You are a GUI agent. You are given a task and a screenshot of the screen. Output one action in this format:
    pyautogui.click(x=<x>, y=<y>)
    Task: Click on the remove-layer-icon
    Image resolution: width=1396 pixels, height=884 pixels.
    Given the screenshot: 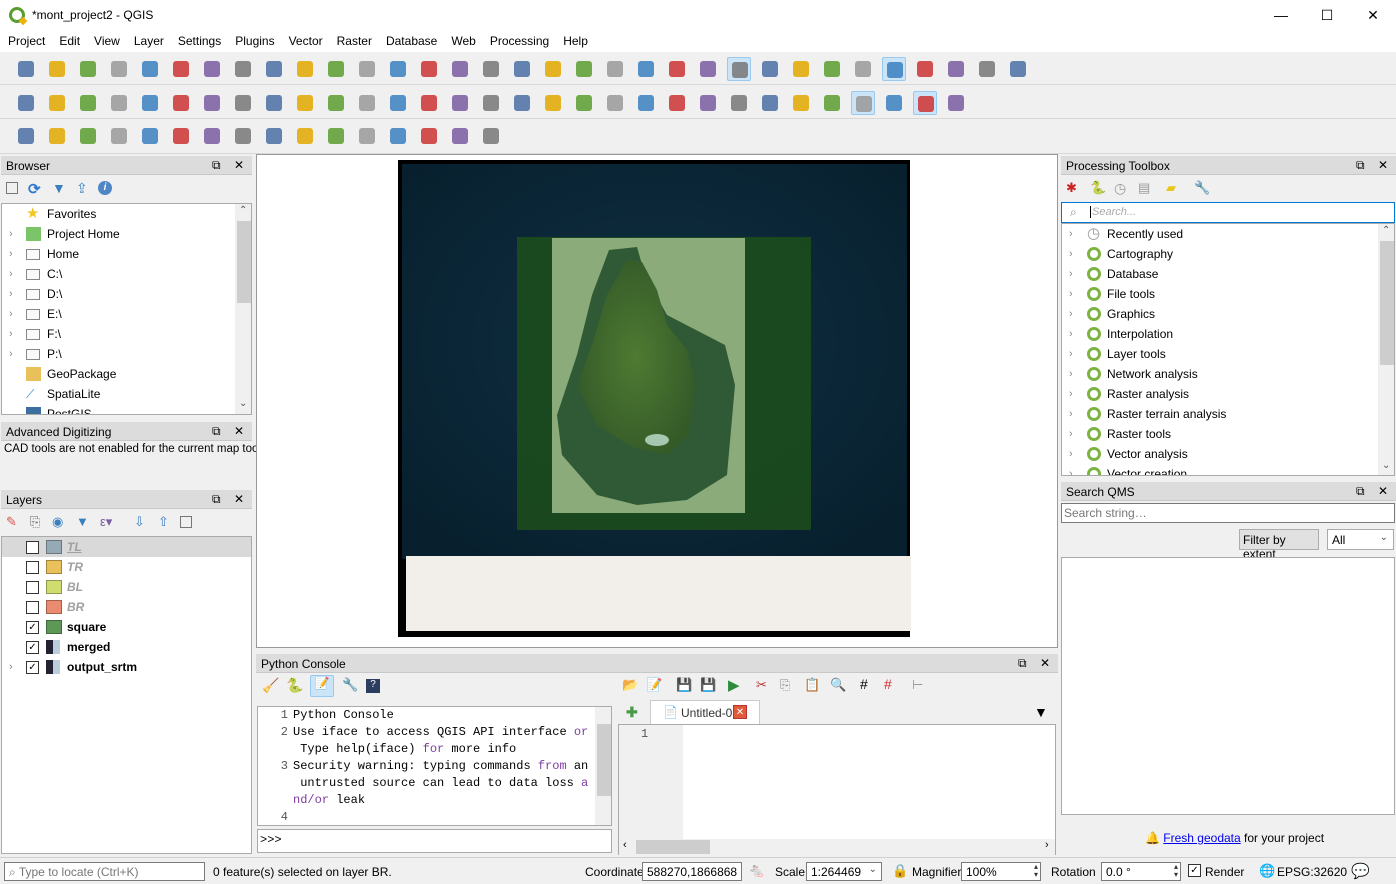 What is the action you would take?
    pyautogui.click(x=186, y=522)
    